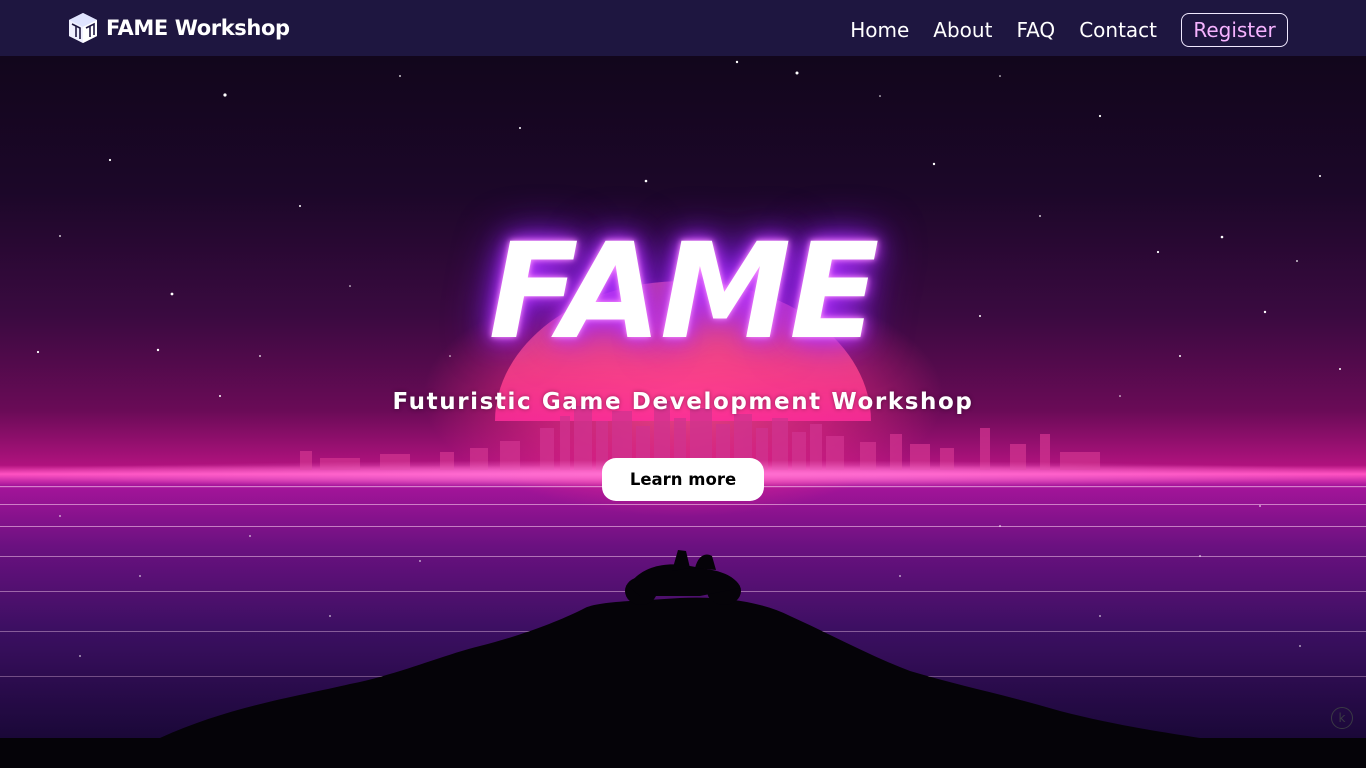 Image resolution: width=1366 pixels, height=768 pixels. Describe the element at coordinates (683, 479) in the screenshot. I see `learn-more-button: Learn more` at that location.